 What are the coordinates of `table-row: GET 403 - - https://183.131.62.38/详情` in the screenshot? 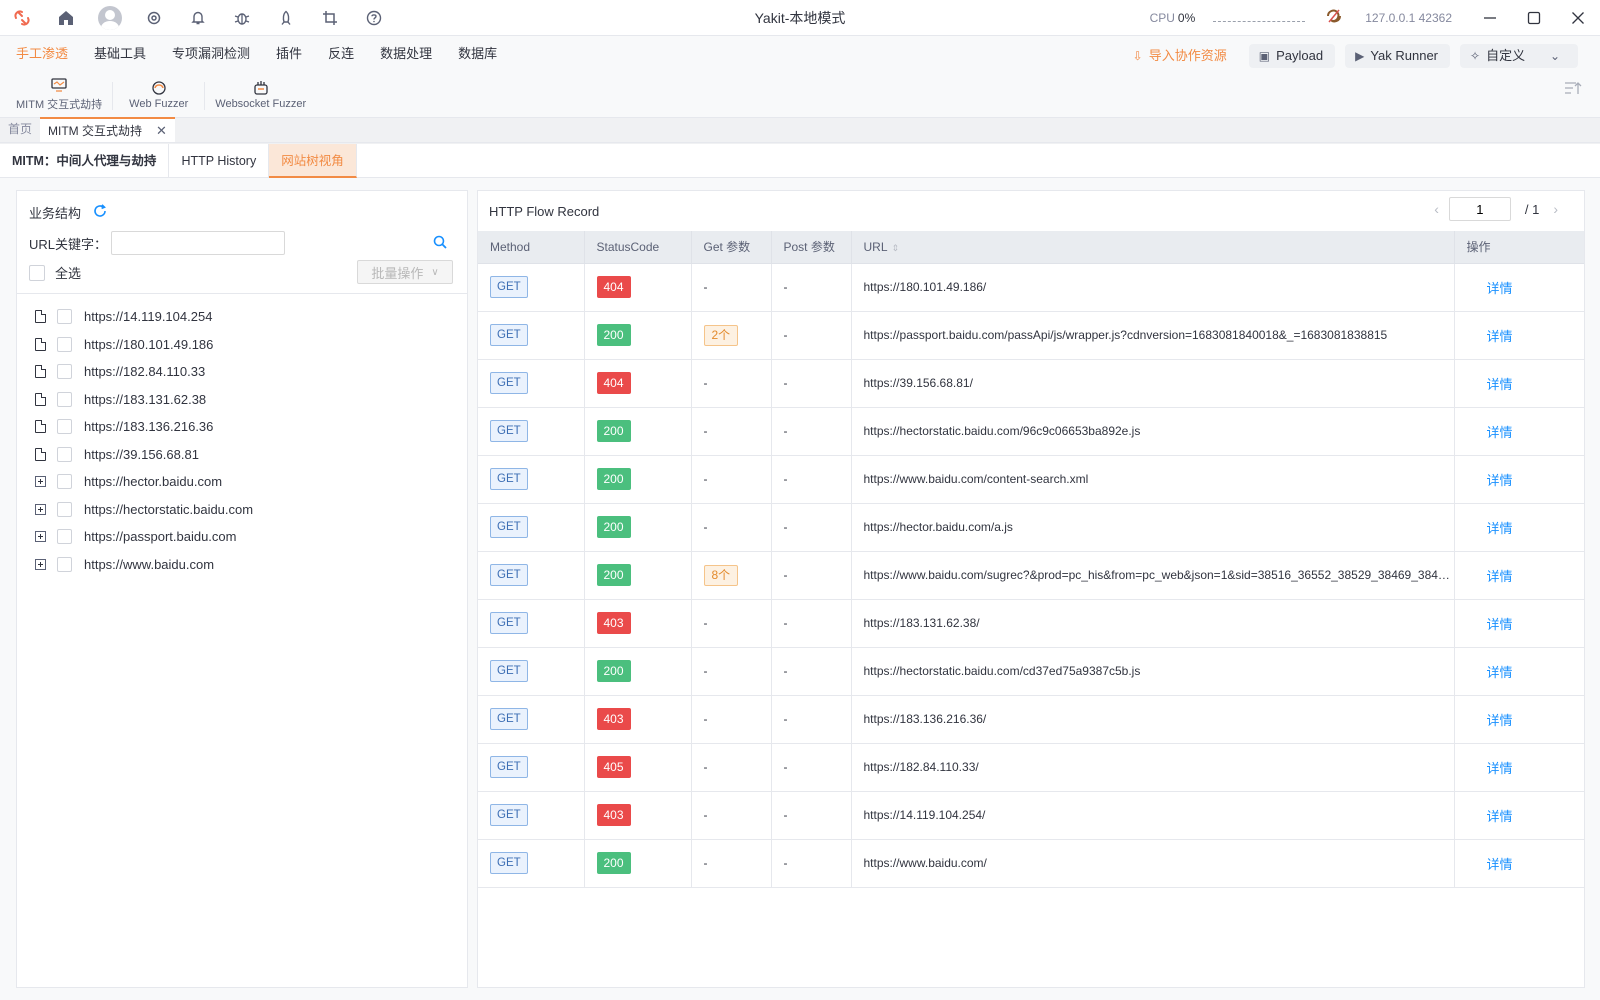 It's located at (1031, 623).